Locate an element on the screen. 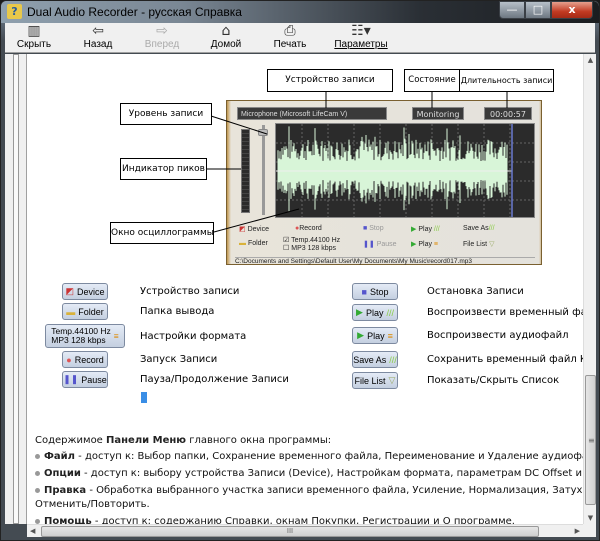  options-button: ☷▾ Параметры is located at coordinates (361, 37).